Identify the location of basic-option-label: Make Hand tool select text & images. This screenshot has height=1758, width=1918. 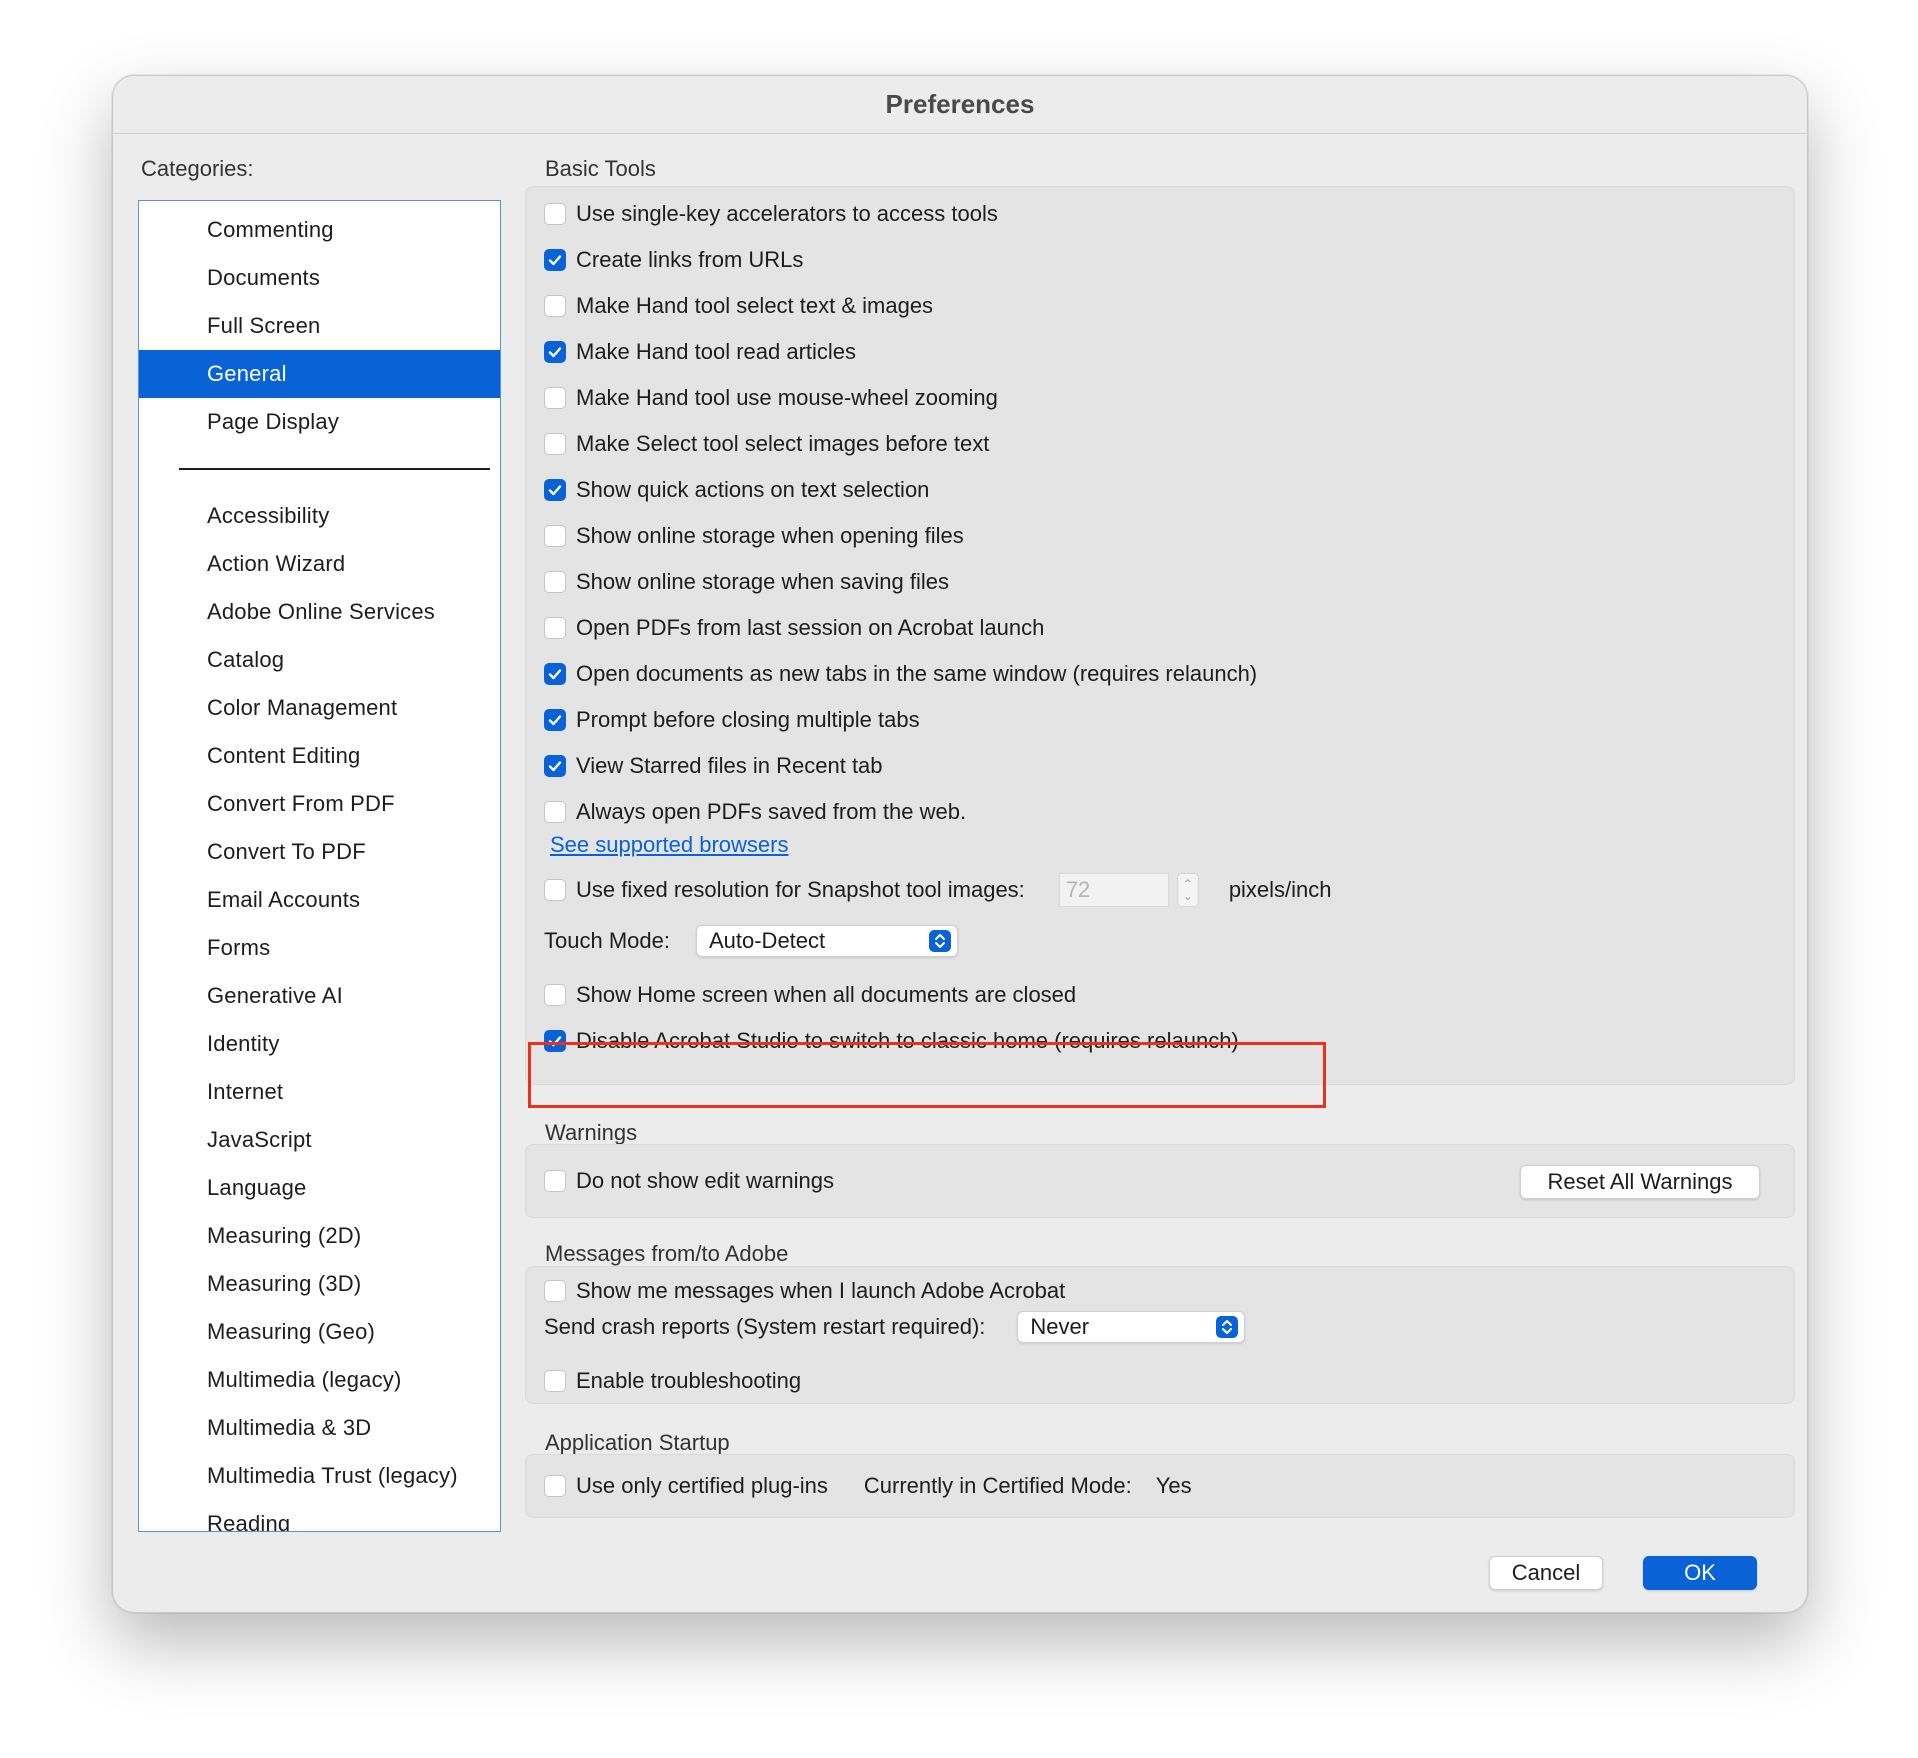
(755, 305).